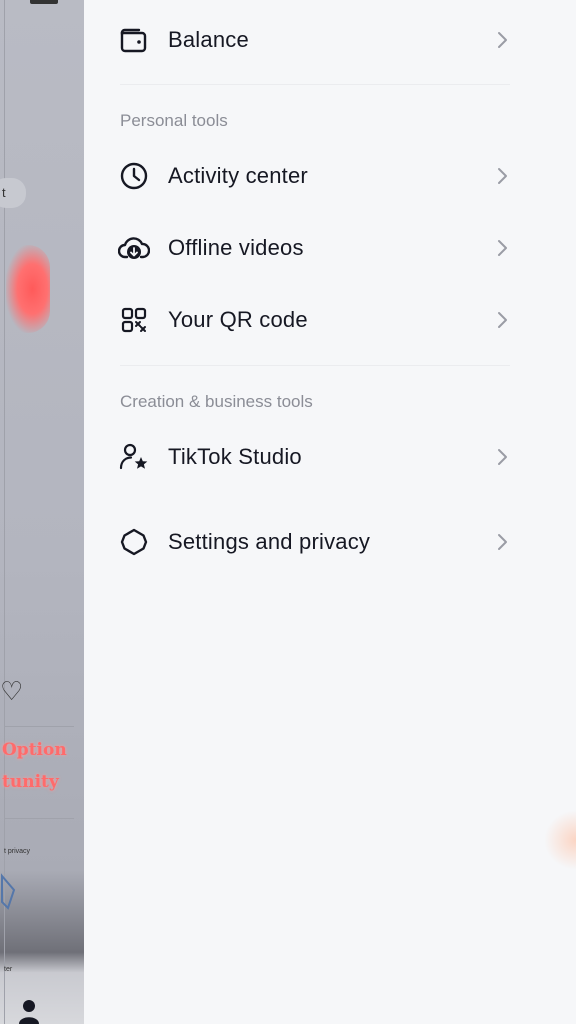 This screenshot has height=1024, width=576. I want to click on wallet-icon, so click(134, 40).